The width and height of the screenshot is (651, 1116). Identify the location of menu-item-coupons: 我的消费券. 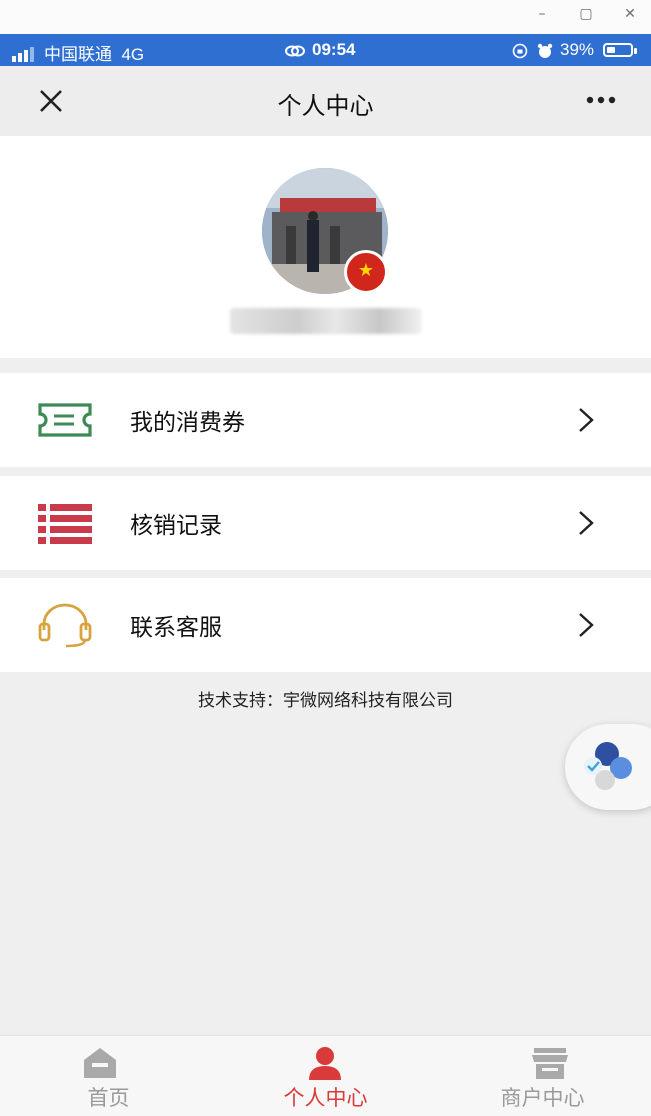
(325, 420).